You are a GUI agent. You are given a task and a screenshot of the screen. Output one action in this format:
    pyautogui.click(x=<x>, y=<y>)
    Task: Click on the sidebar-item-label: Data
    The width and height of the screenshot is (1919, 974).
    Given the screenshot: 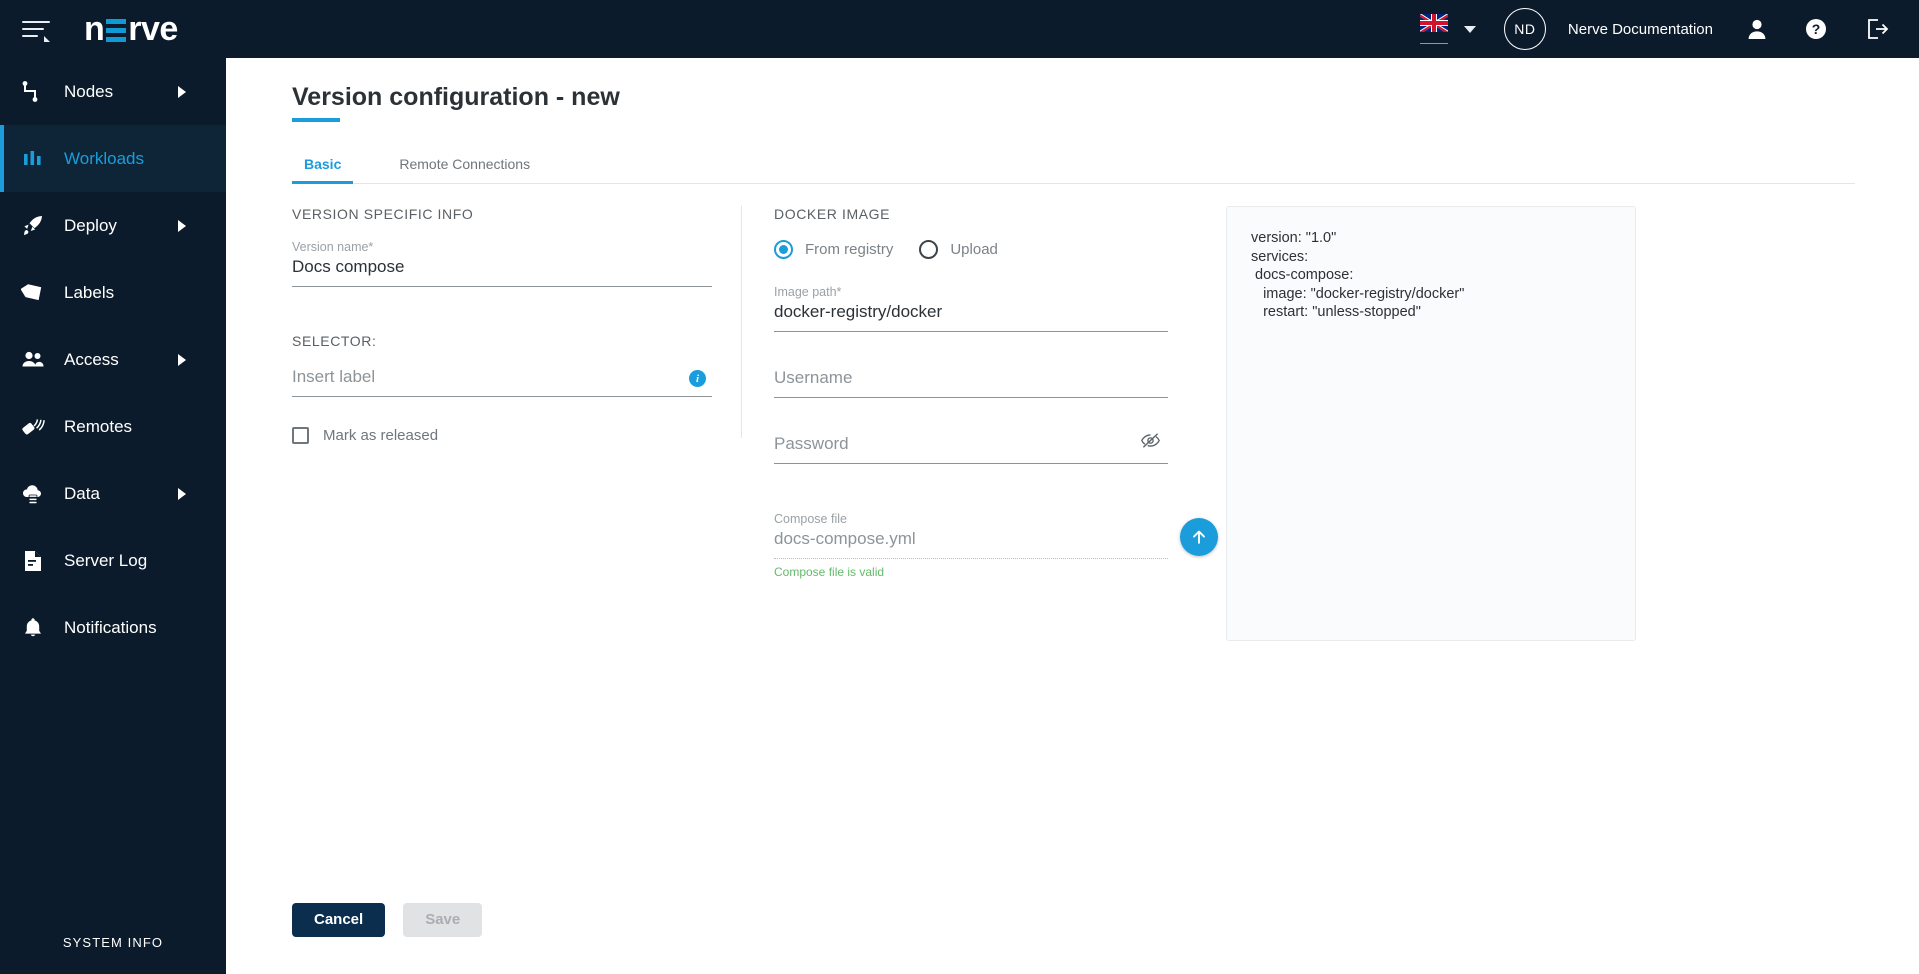 What is the action you would take?
    pyautogui.click(x=82, y=493)
    